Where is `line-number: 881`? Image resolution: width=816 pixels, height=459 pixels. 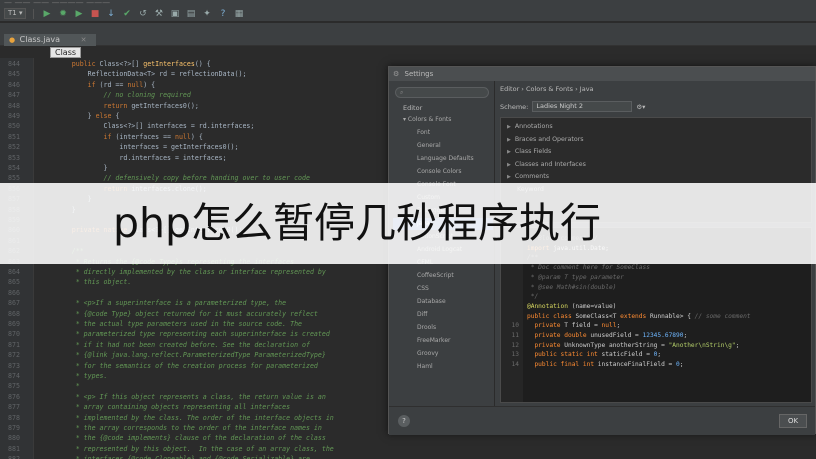 line-number: 881 is located at coordinates (14, 448).